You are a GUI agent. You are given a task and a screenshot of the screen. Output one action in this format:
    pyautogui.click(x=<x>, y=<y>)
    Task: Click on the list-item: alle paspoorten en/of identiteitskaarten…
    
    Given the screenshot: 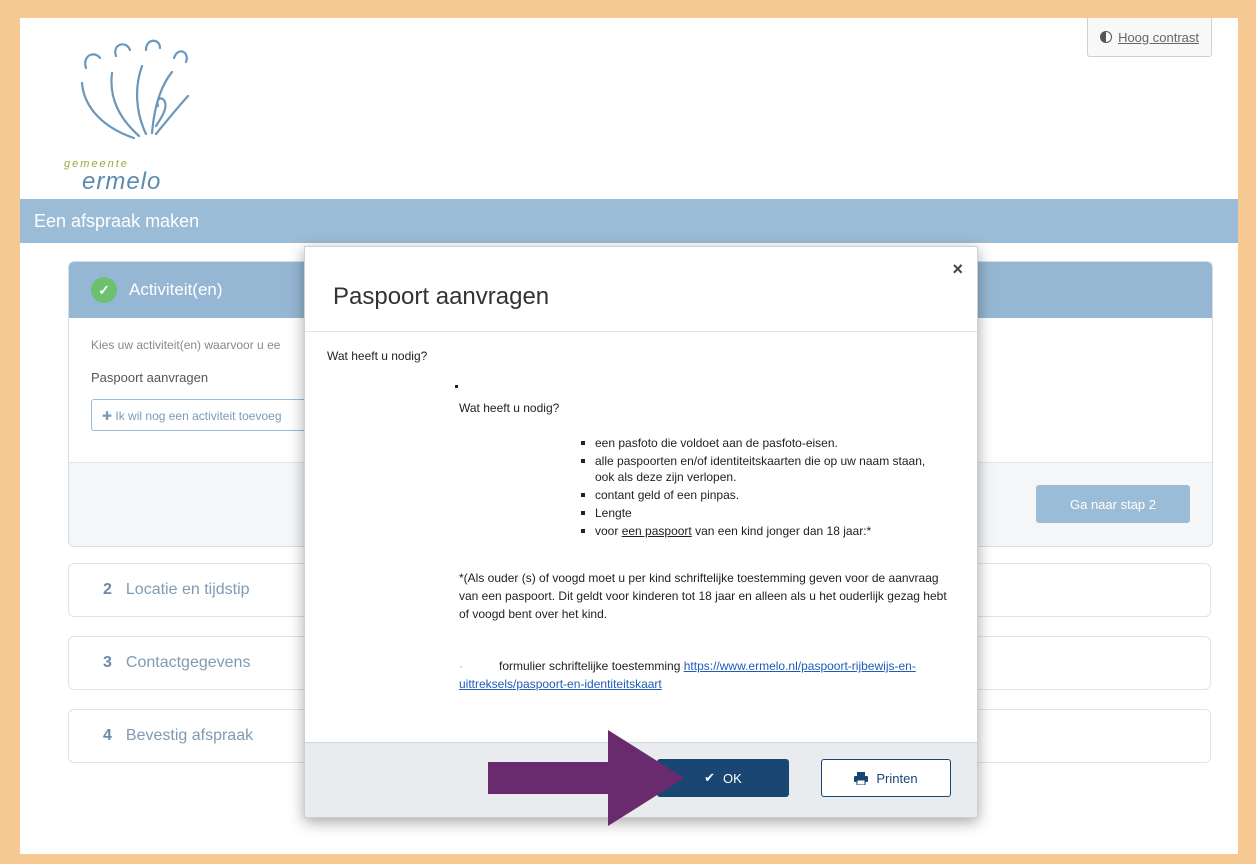 What is the action you would take?
    pyautogui.click(x=761, y=469)
    